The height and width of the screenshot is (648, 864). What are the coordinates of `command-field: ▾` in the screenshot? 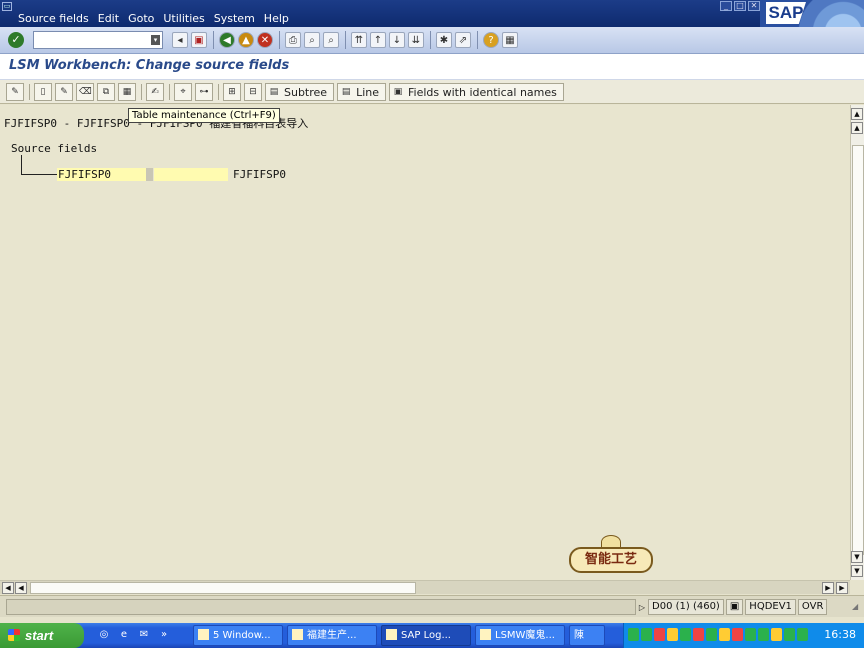 It's located at (98, 40).